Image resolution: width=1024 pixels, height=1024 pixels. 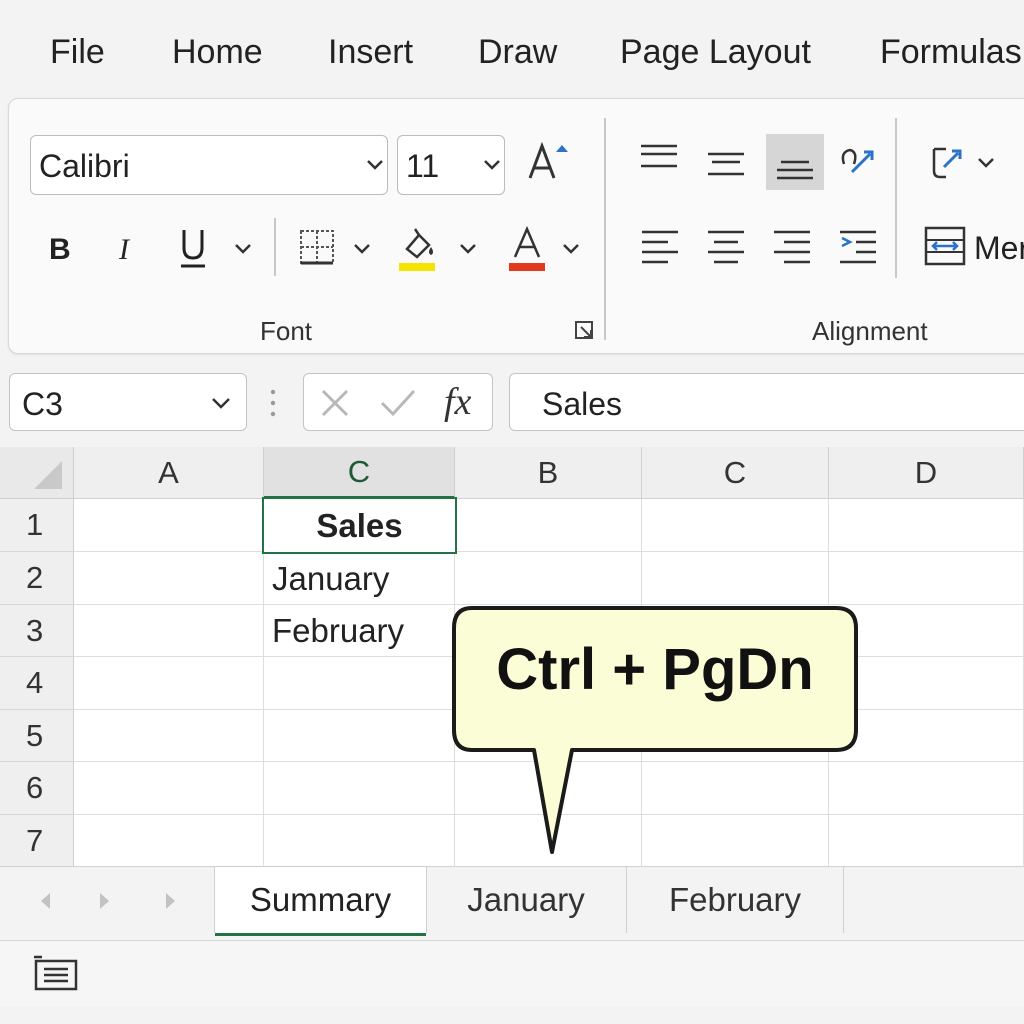 What do you see at coordinates (951, 52) in the screenshot?
I see `tab-formulas: Formulas` at bounding box center [951, 52].